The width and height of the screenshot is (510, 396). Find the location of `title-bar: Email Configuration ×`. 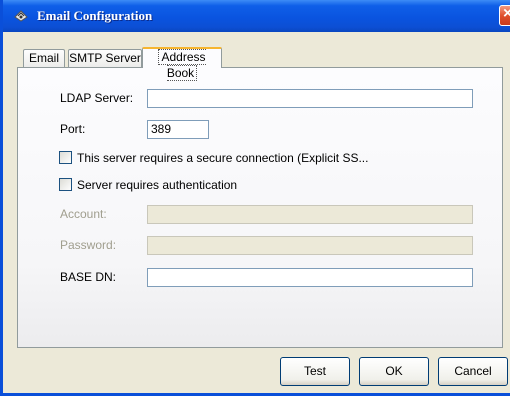

title-bar: Email Configuration × is located at coordinates (256, 16).